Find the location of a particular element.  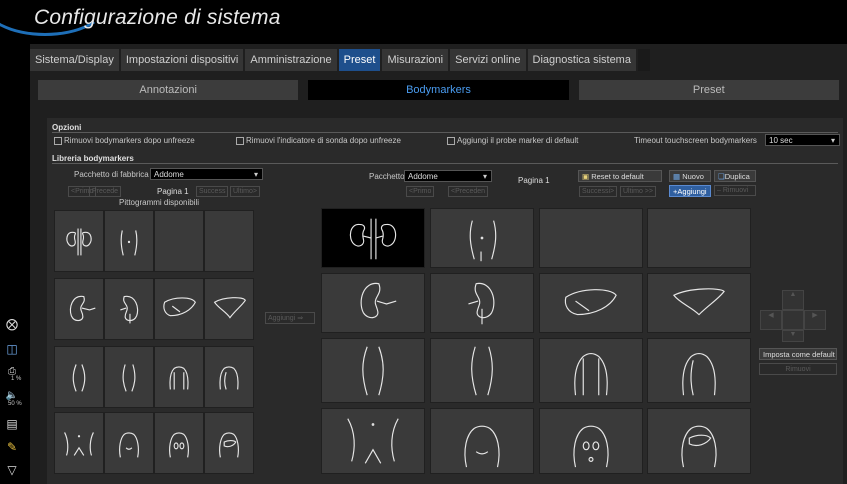

volume-percent: 50 % is located at coordinates (15, 404).